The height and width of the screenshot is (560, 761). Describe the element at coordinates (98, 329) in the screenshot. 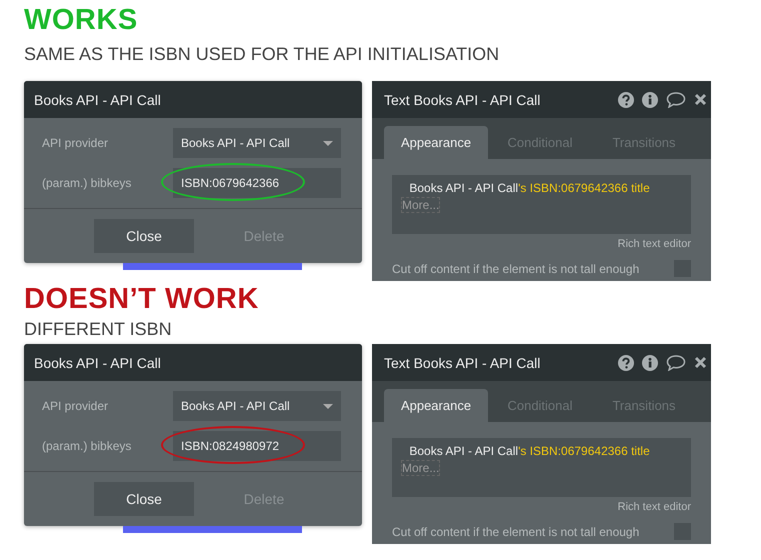

I see `section-subheading: DIFFERENT ISBN` at that location.